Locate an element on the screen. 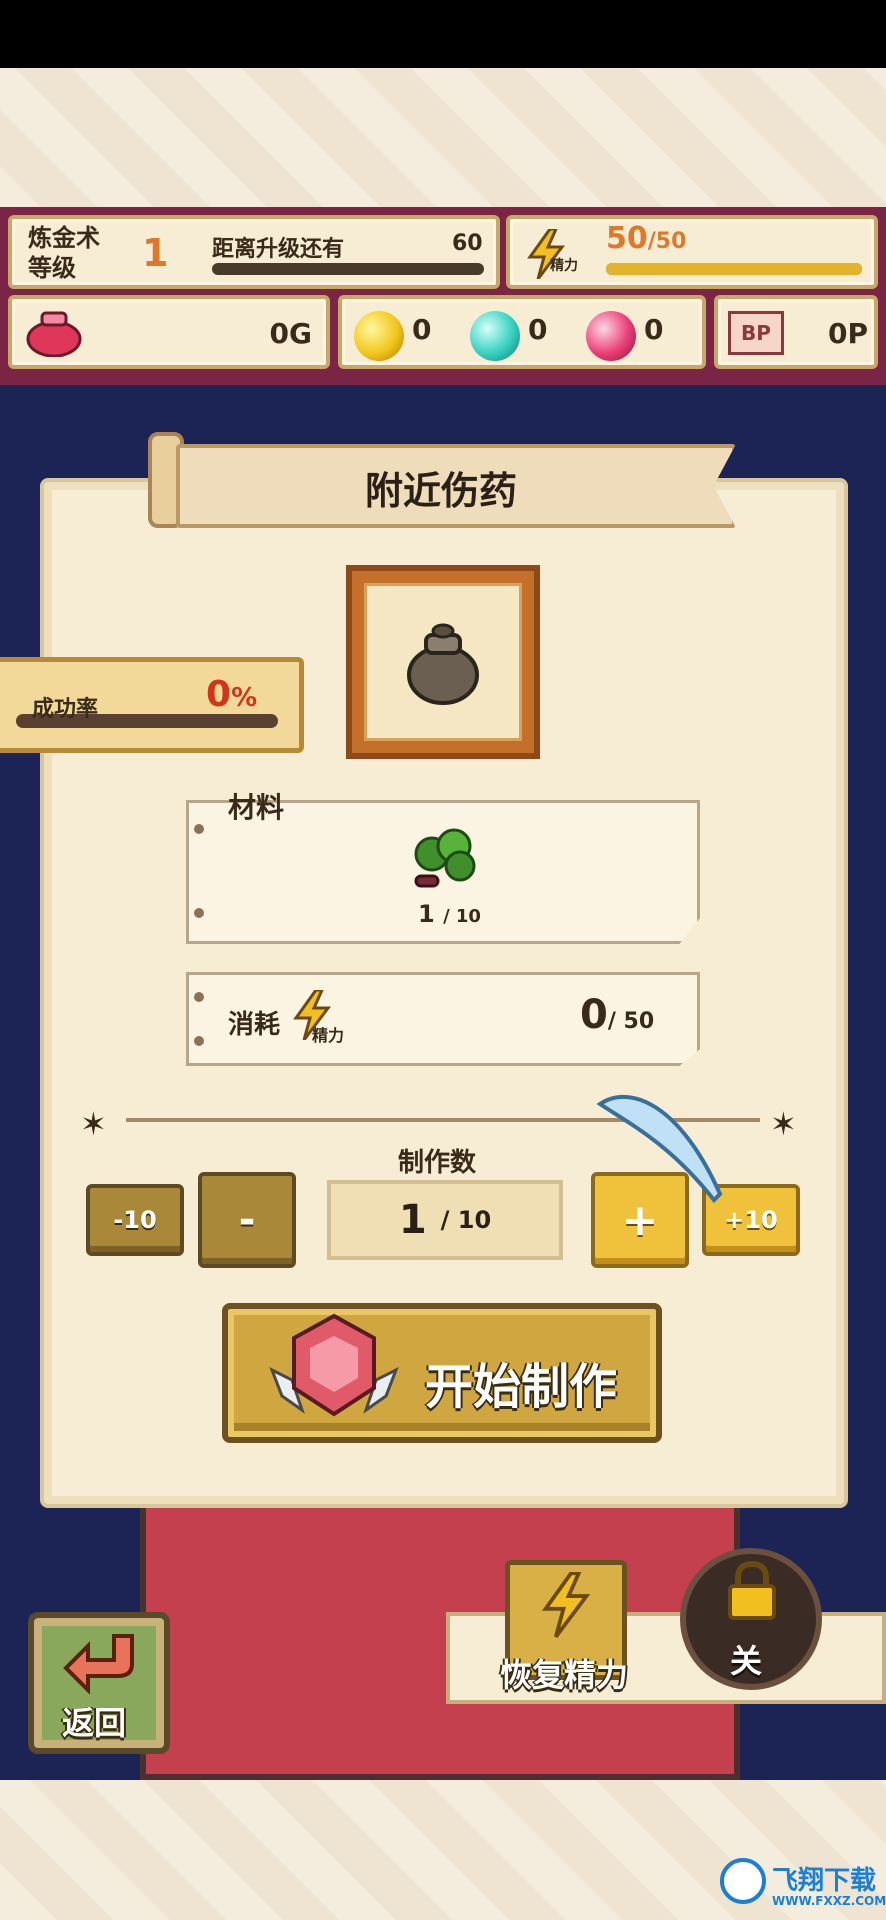 This screenshot has height=1920, width=886. alchemy-level-panel: 炼金术 等级 1 距离升级还有 60 is located at coordinates (254, 252).